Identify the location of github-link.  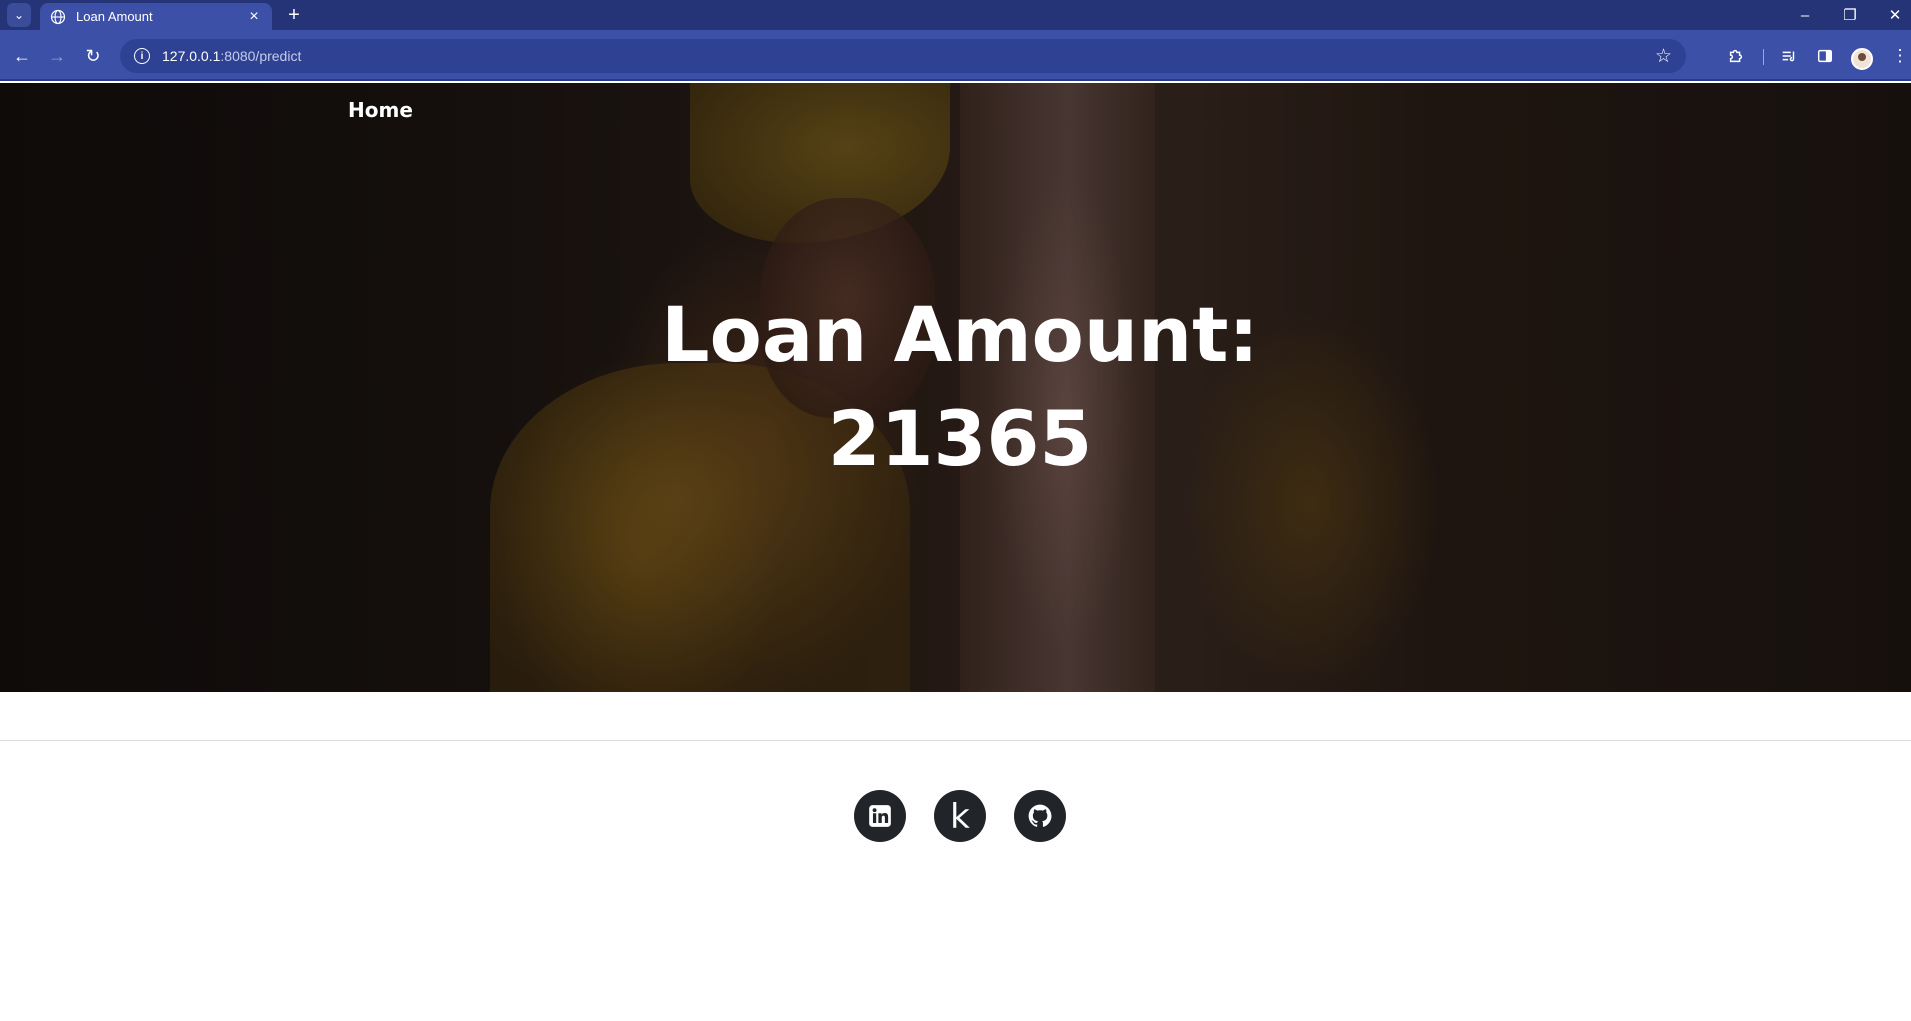
(1040, 816).